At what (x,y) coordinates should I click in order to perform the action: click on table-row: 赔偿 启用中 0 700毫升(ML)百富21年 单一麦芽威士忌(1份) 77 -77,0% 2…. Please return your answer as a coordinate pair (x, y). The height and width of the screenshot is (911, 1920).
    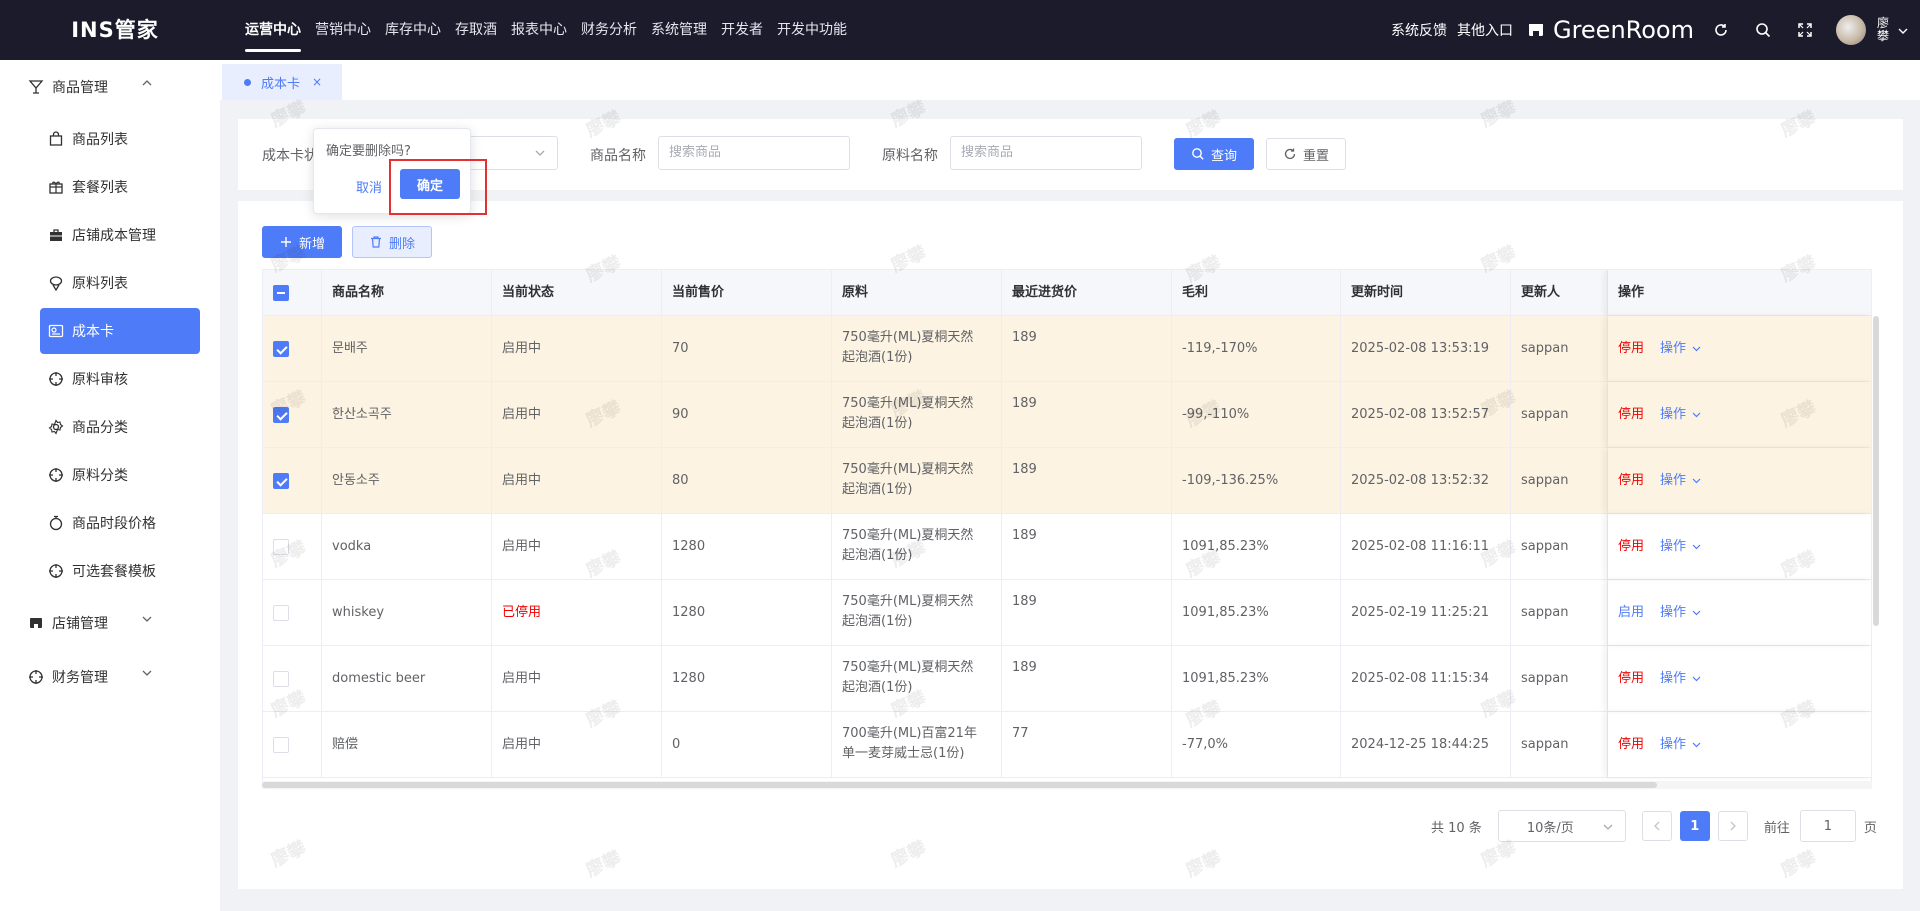
    Looking at the image, I should click on (1067, 745).